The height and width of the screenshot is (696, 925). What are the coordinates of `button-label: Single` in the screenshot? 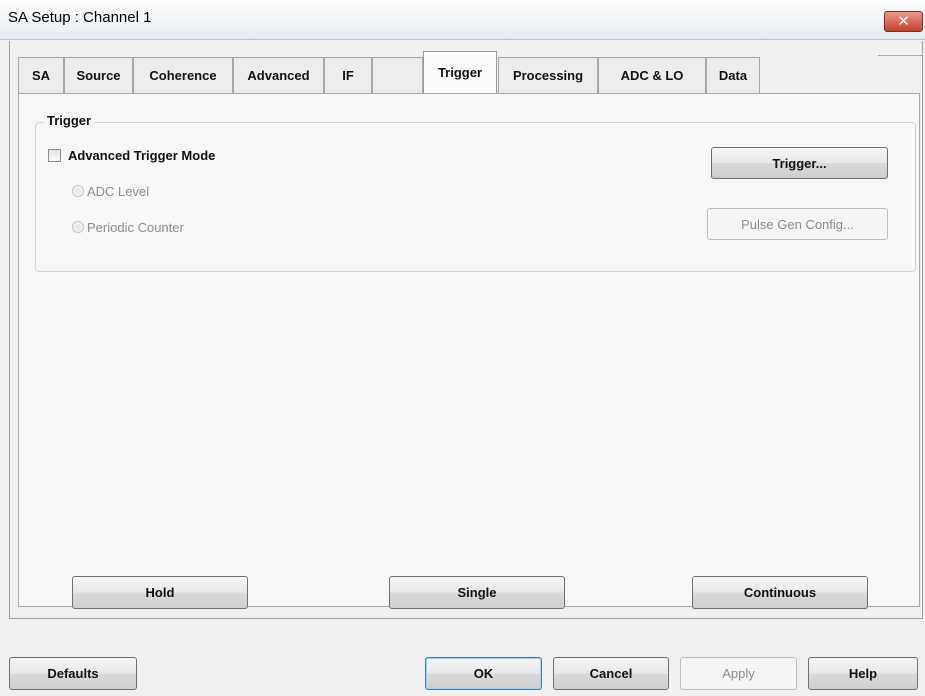 It's located at (477, 592).